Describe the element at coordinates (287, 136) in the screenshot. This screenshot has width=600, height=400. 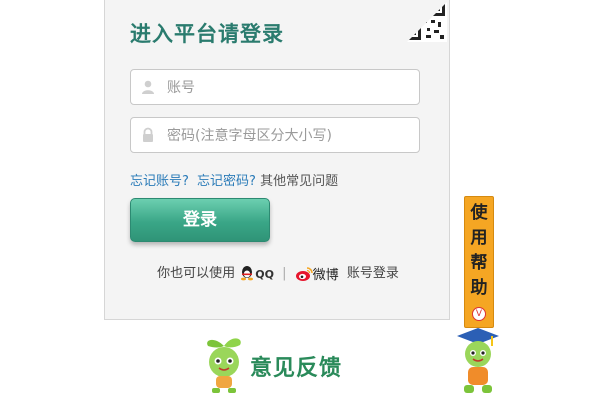
I see `password-input` at that location.